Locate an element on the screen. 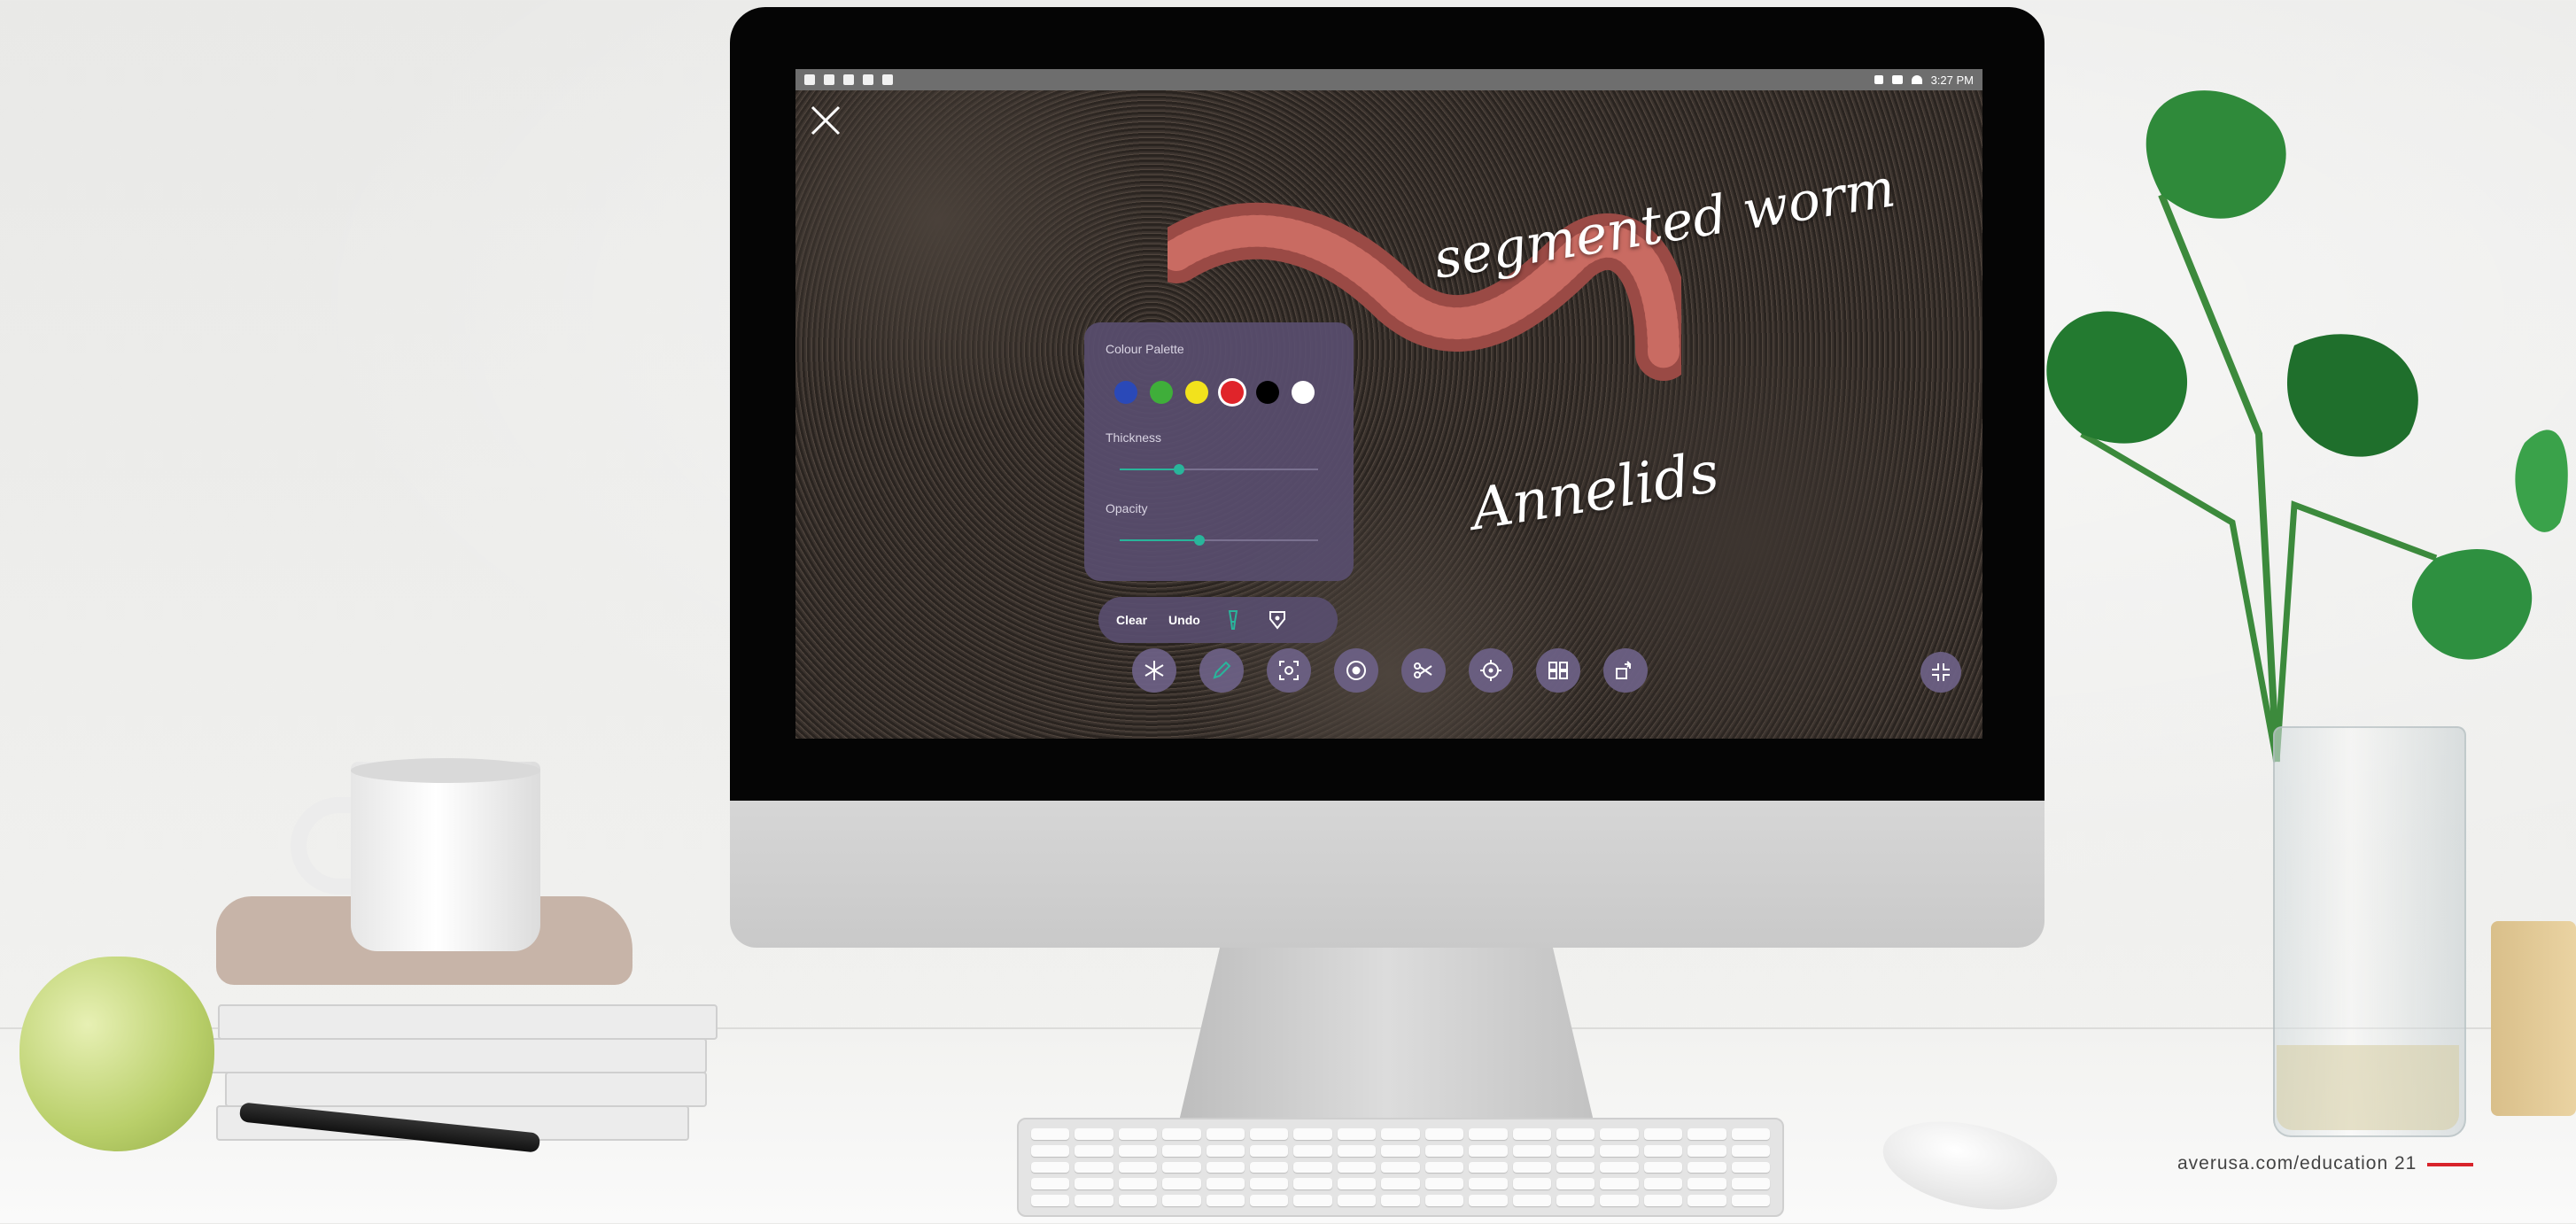  multiview-icon is located at coordinates (1558, 670).